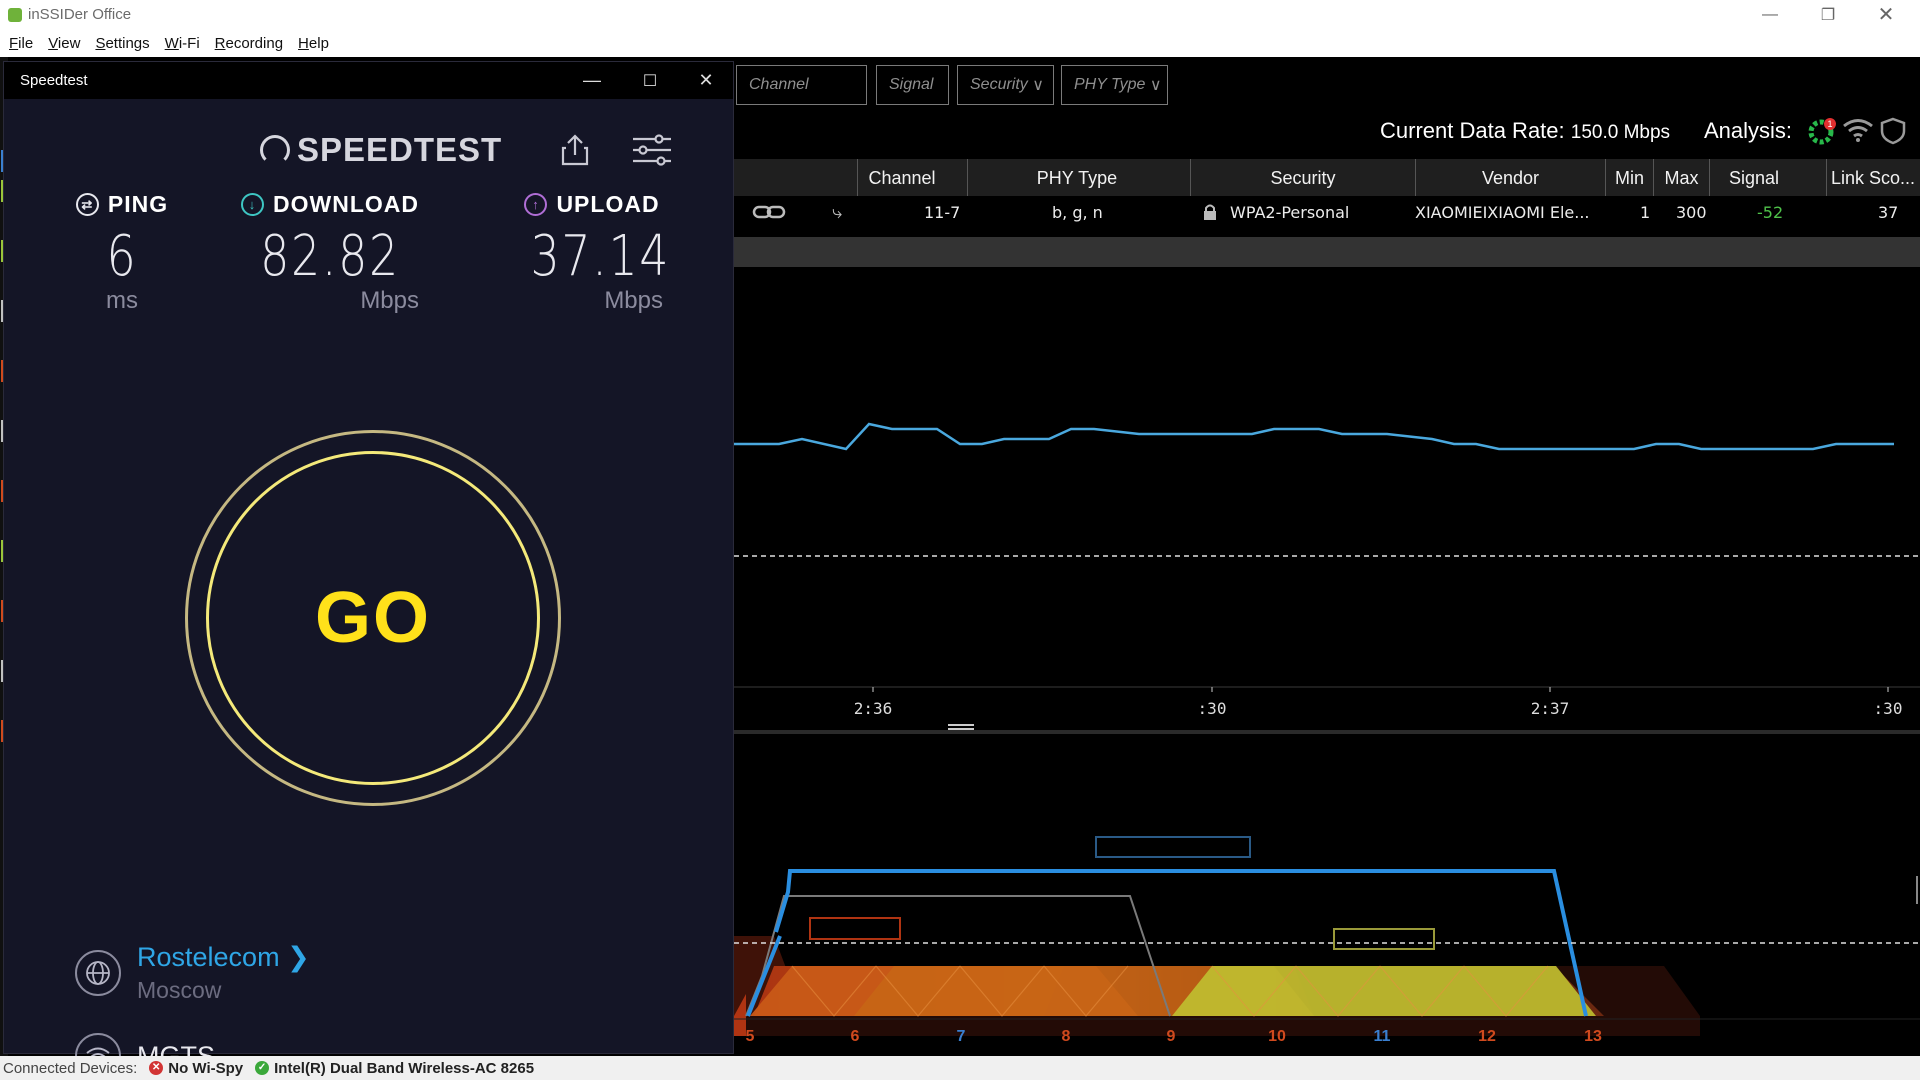  What do you see at coordinates (942, 212) in the screenshot?
I see `cell-channel: 11-7` at bounding box center [942, 212].